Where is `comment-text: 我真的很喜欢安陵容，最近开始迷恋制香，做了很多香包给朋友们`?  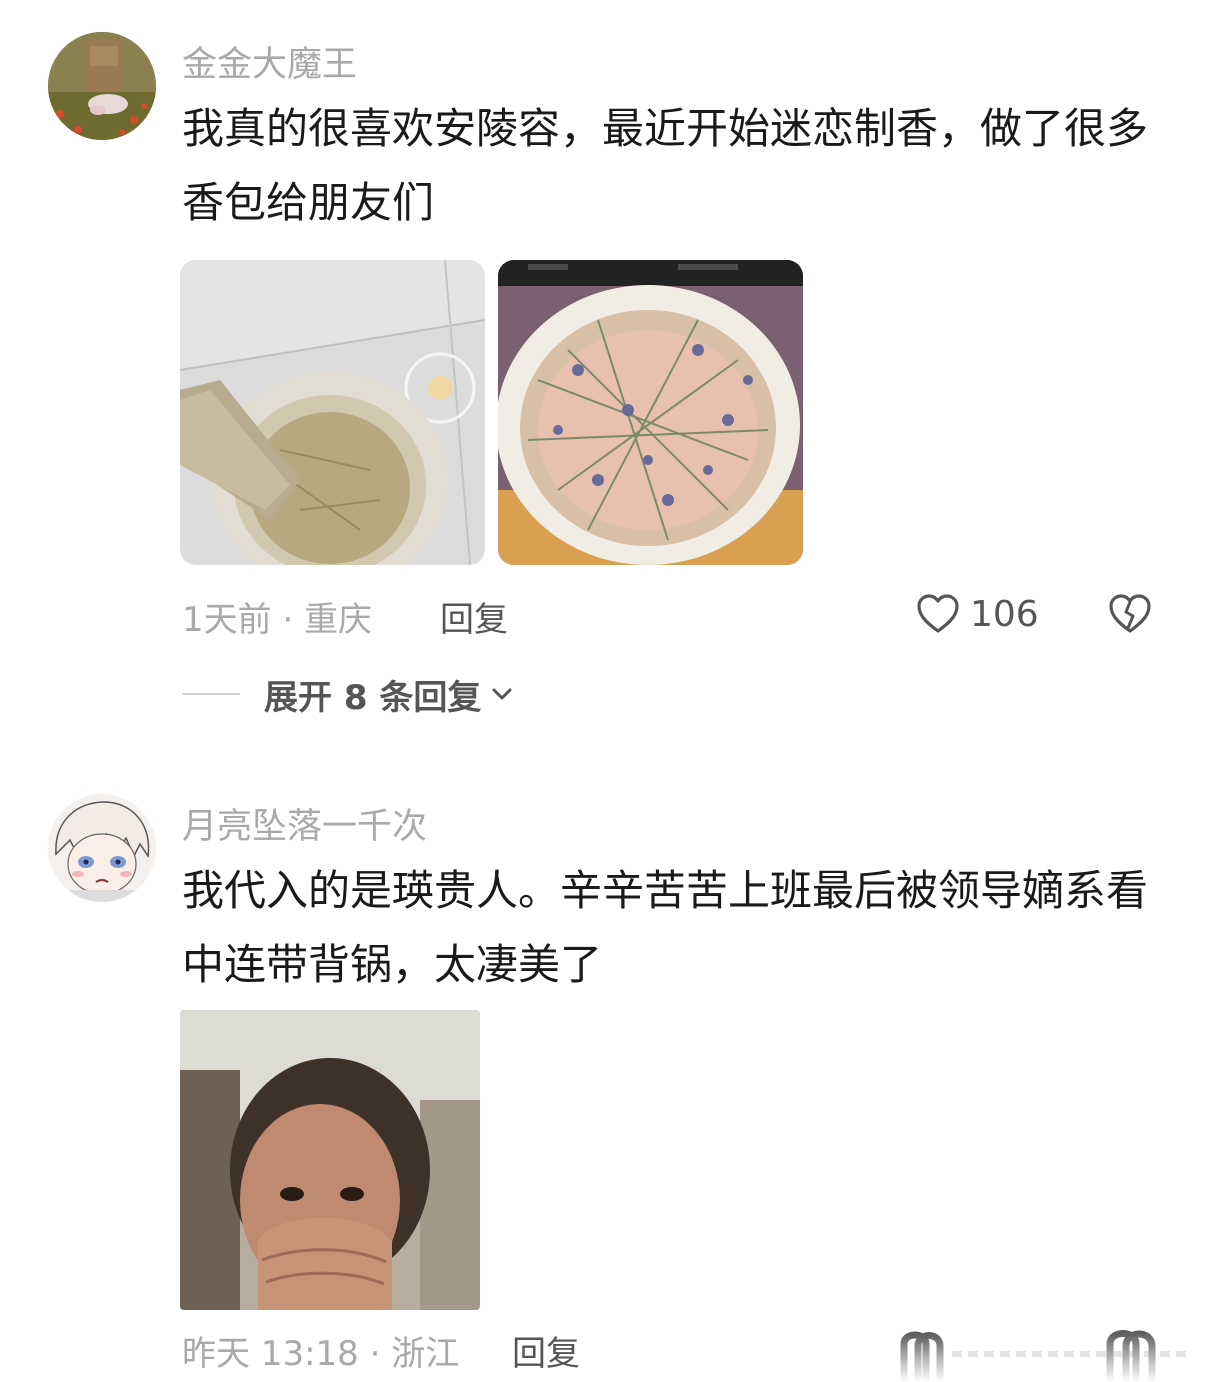 comment-text: 我真的很喜欢安陵容，最近开始迷恋制香，做了很多香包给朋友们 is located at coordinates (665, 165).